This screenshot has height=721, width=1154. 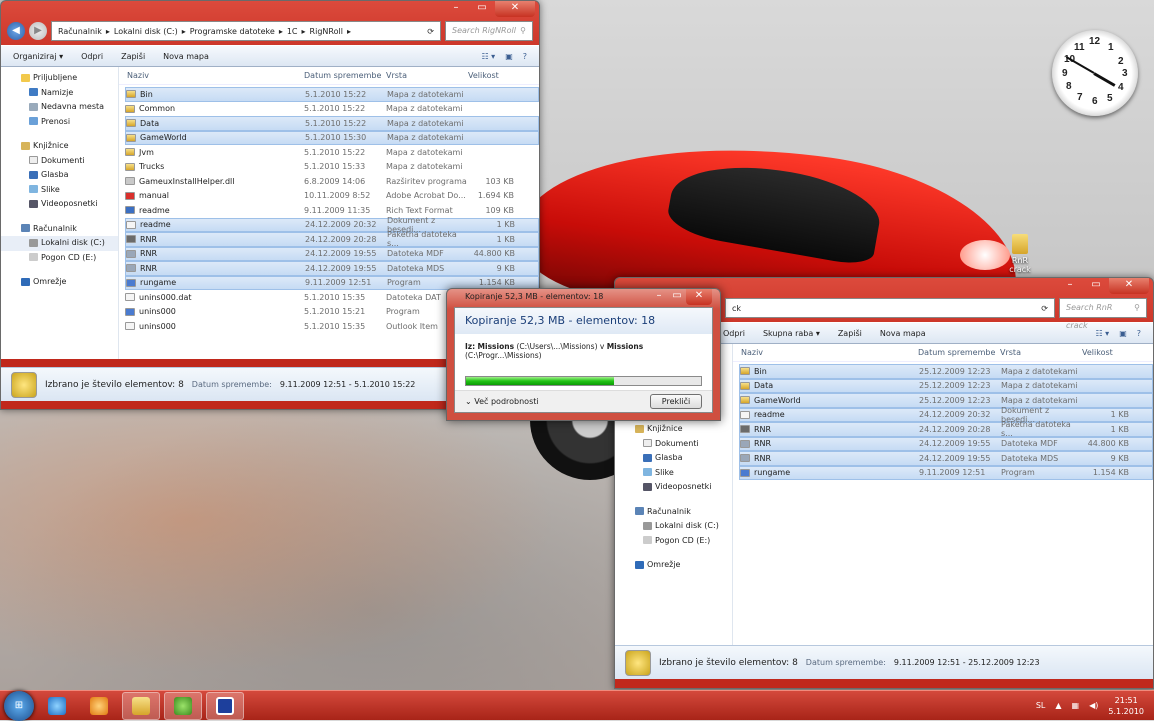 I want to click on network-icon: ▦, so click(x=1076, y=705).